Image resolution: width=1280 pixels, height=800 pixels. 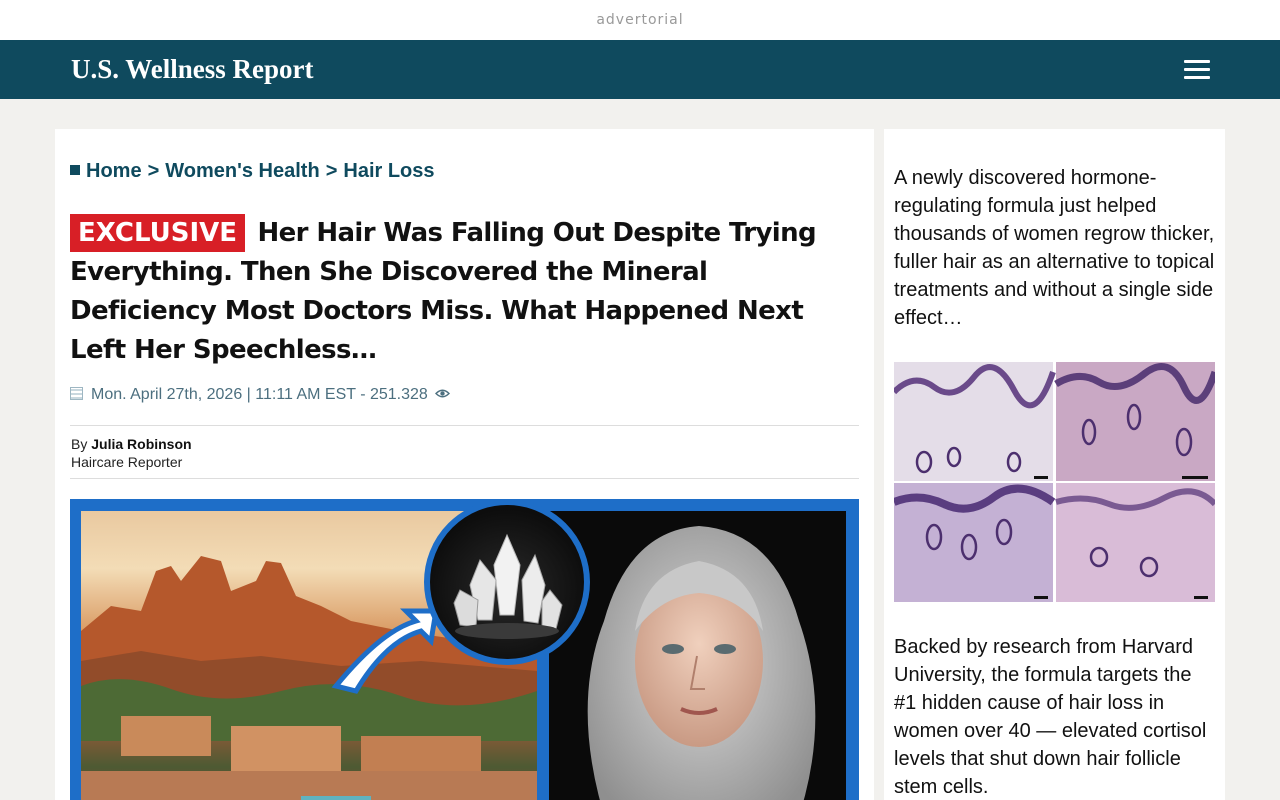 I want to click on site-header: U.S. Wellness Report, so click(x=640, y=69).